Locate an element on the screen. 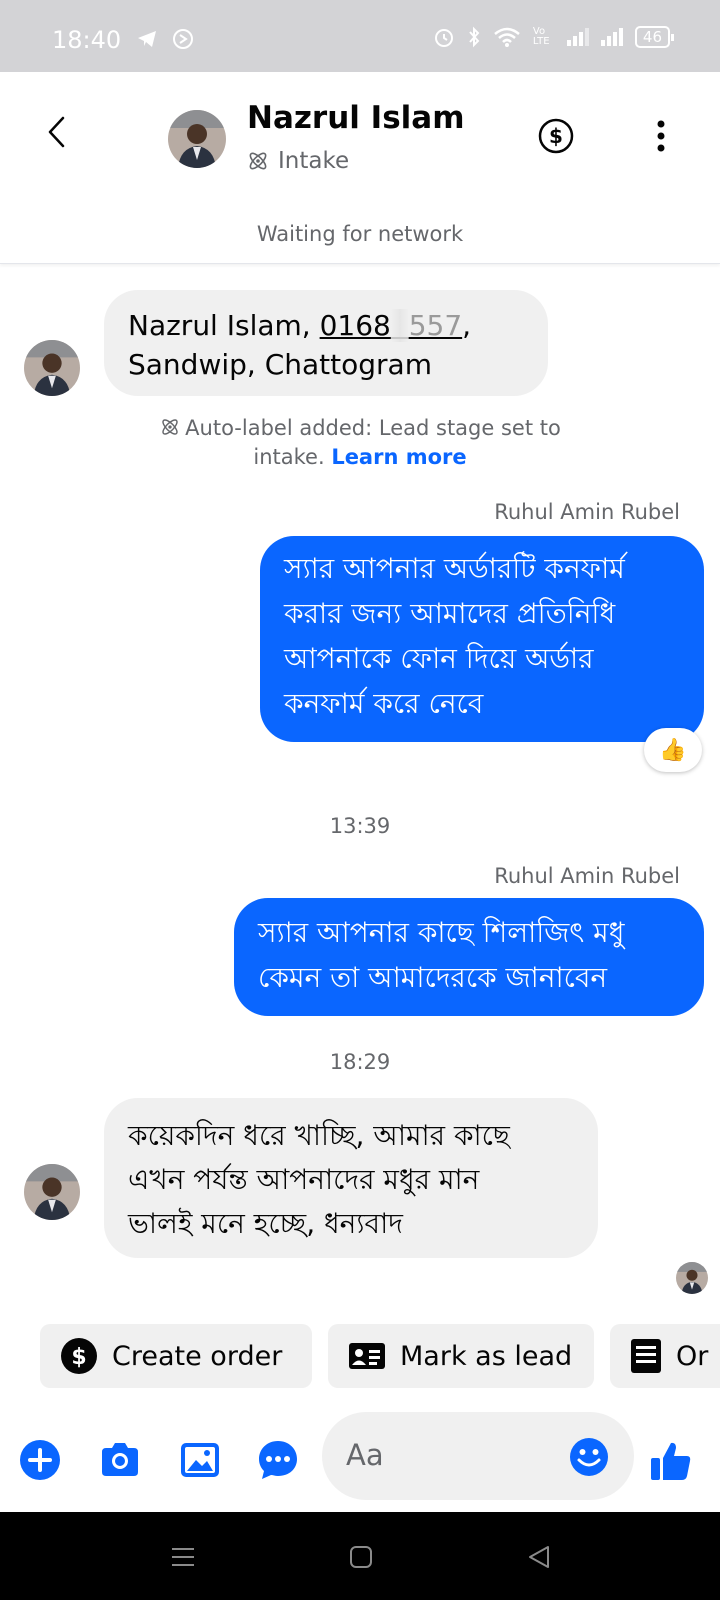  message-input: Aa is located at coordinates (478, 1456).